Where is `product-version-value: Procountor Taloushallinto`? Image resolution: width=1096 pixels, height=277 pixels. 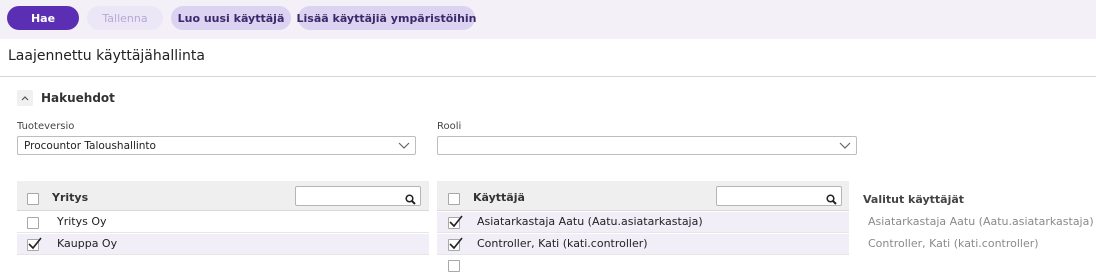
product-version-value: Procountor Taloushallinto is located at coordinates (90, 145).